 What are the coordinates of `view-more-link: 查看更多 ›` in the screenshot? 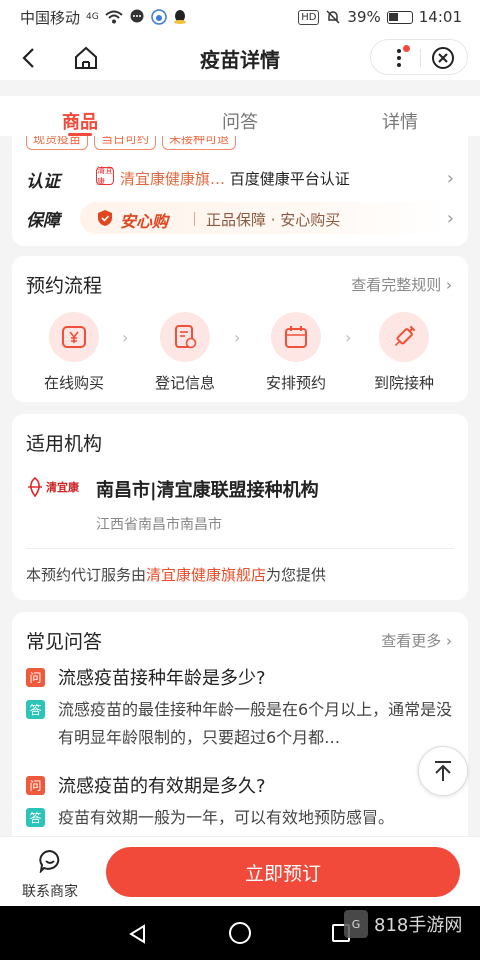 It's located at (416, 640).